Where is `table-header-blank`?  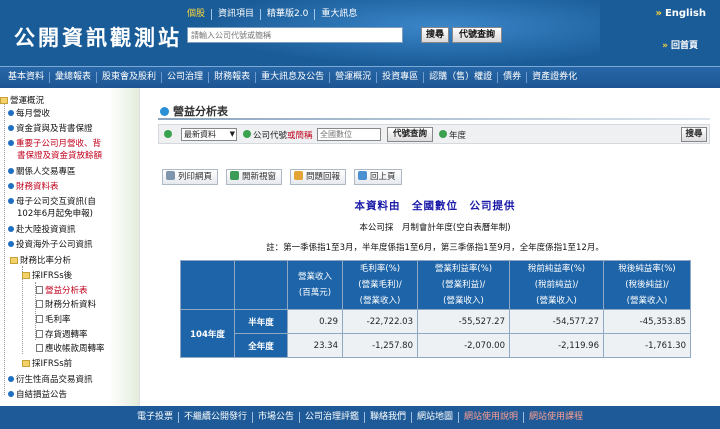 table-header-blank is located at coordinates (261, 285).